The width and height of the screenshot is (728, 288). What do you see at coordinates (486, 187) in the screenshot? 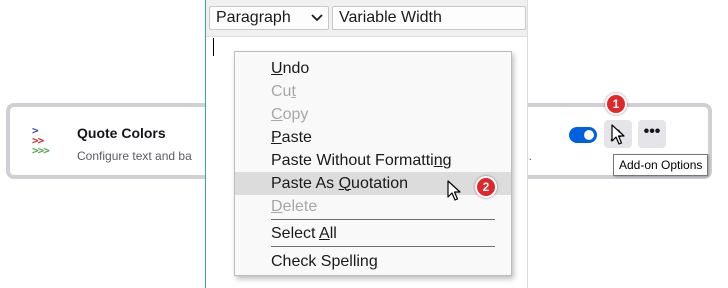
I see `step-badge-2: 2` at bounding box center [486, 187].